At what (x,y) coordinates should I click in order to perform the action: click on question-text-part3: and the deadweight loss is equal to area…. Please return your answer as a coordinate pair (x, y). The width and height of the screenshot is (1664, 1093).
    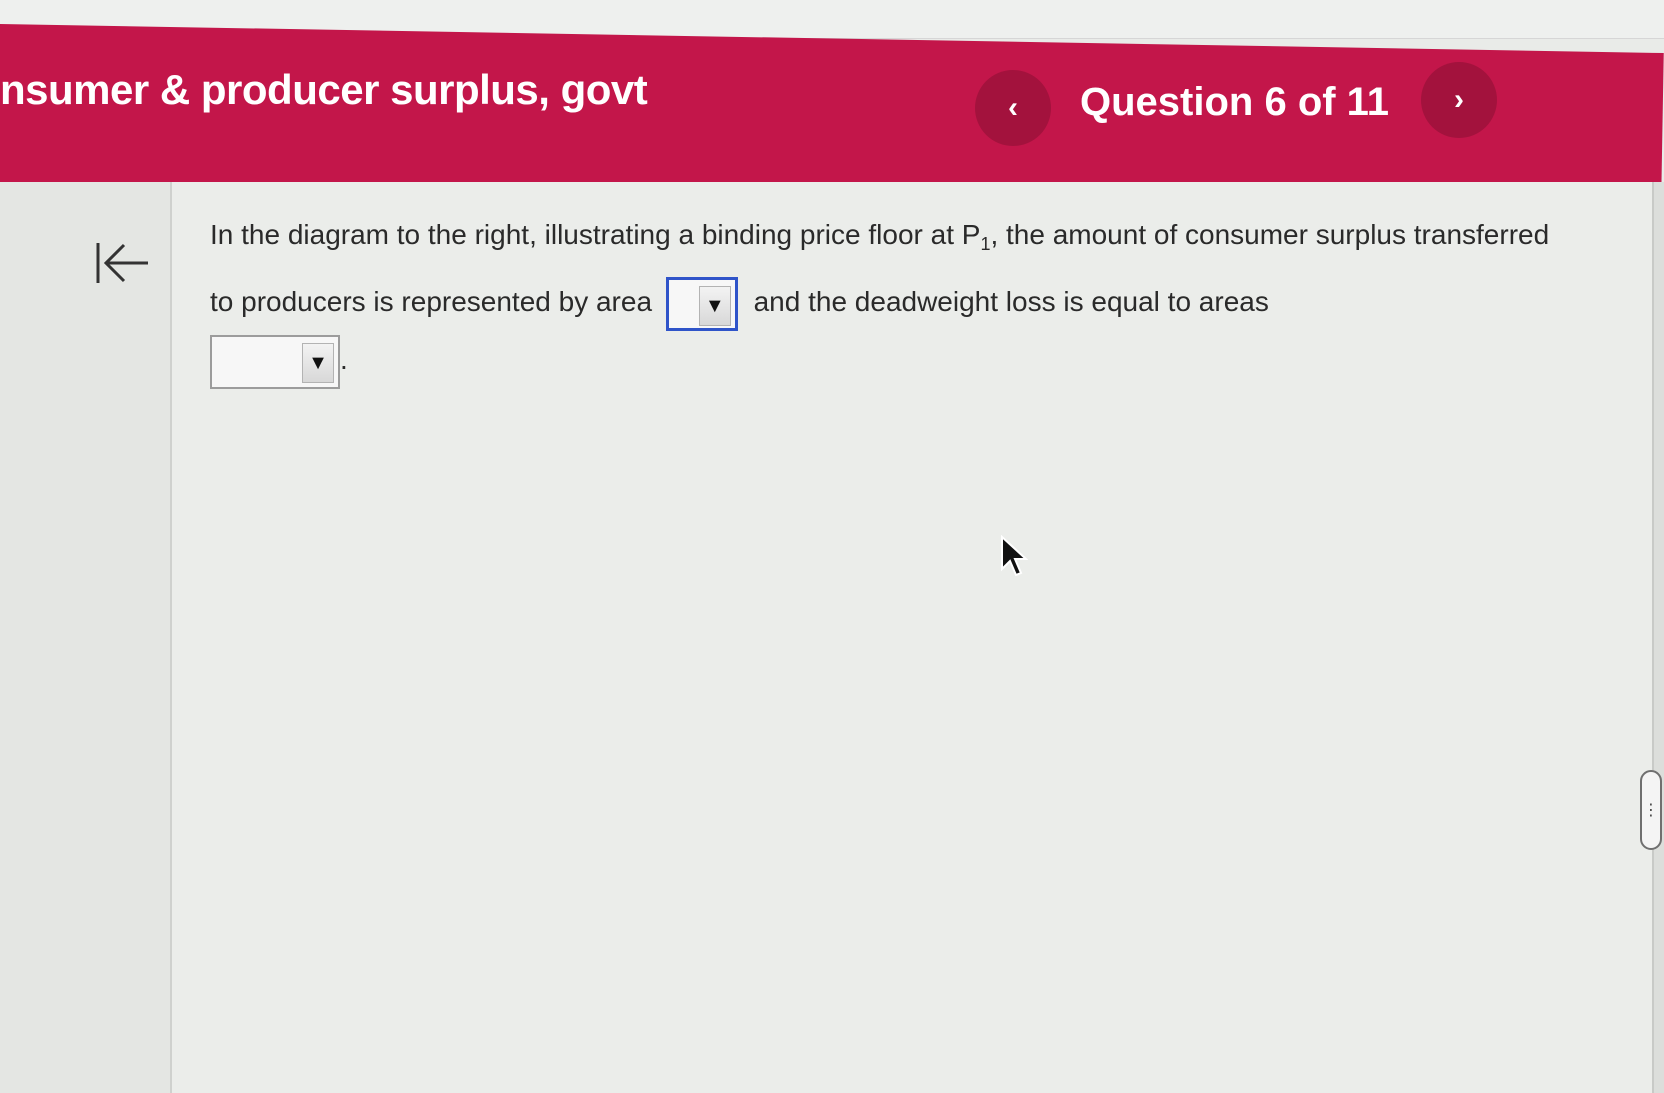
    Looking at the image, I should click on (1011, 301).